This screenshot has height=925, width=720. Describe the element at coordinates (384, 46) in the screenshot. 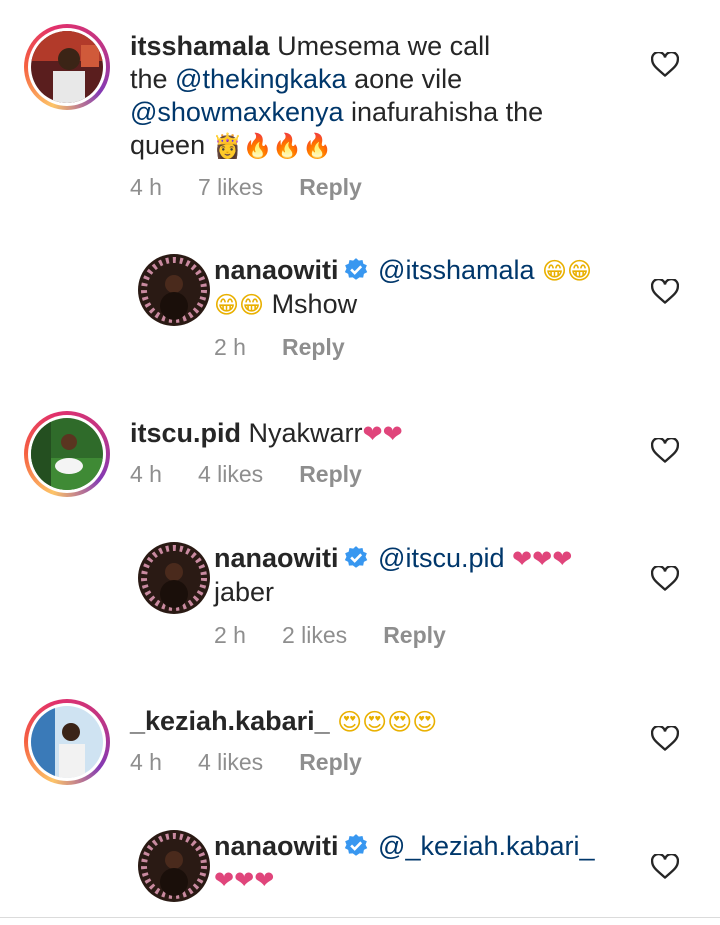

I see `comment-body: Umesema we call` at that location.